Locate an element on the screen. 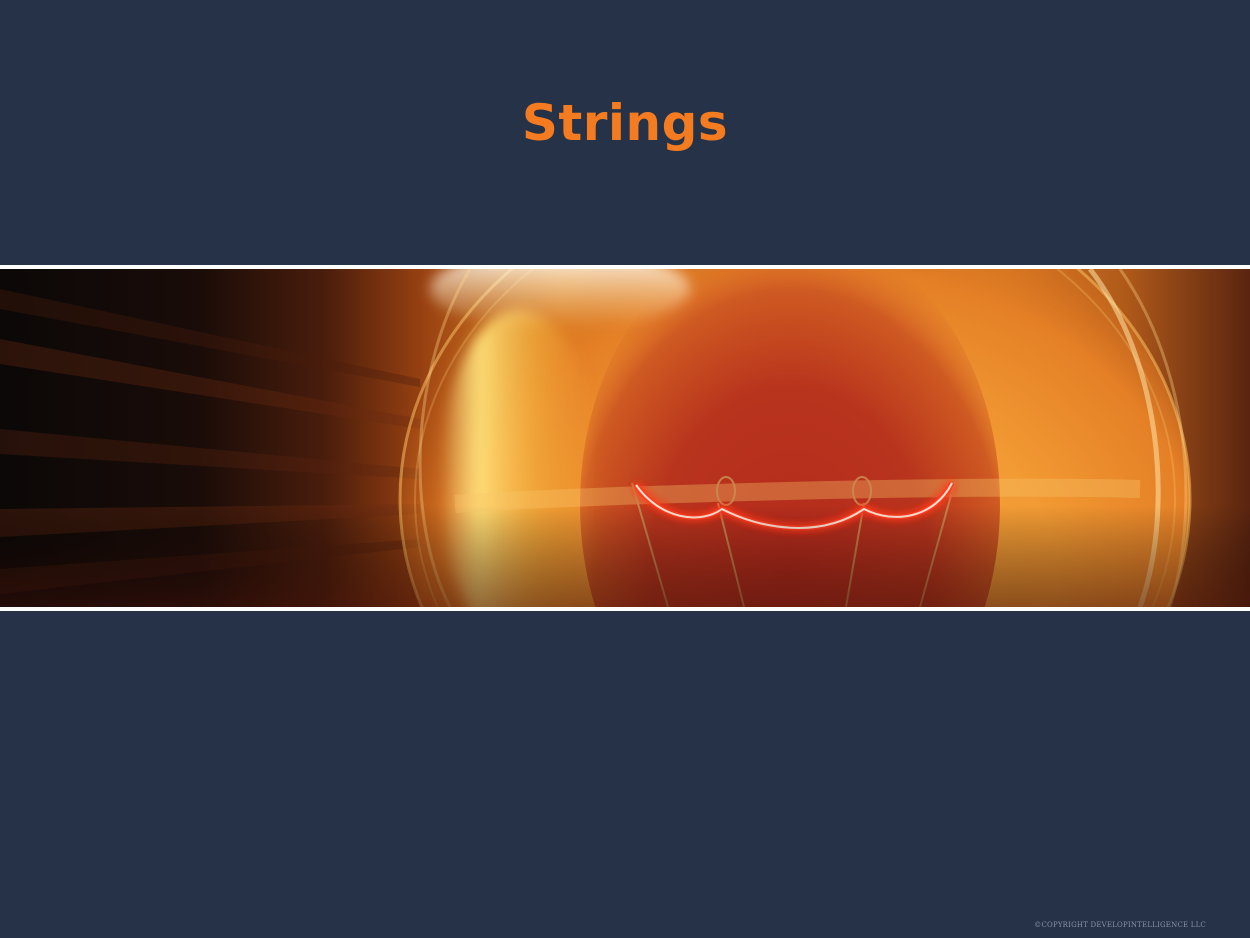 The image size is (1250, 938). banner-bottom-border is located at coordinates (625, 609).